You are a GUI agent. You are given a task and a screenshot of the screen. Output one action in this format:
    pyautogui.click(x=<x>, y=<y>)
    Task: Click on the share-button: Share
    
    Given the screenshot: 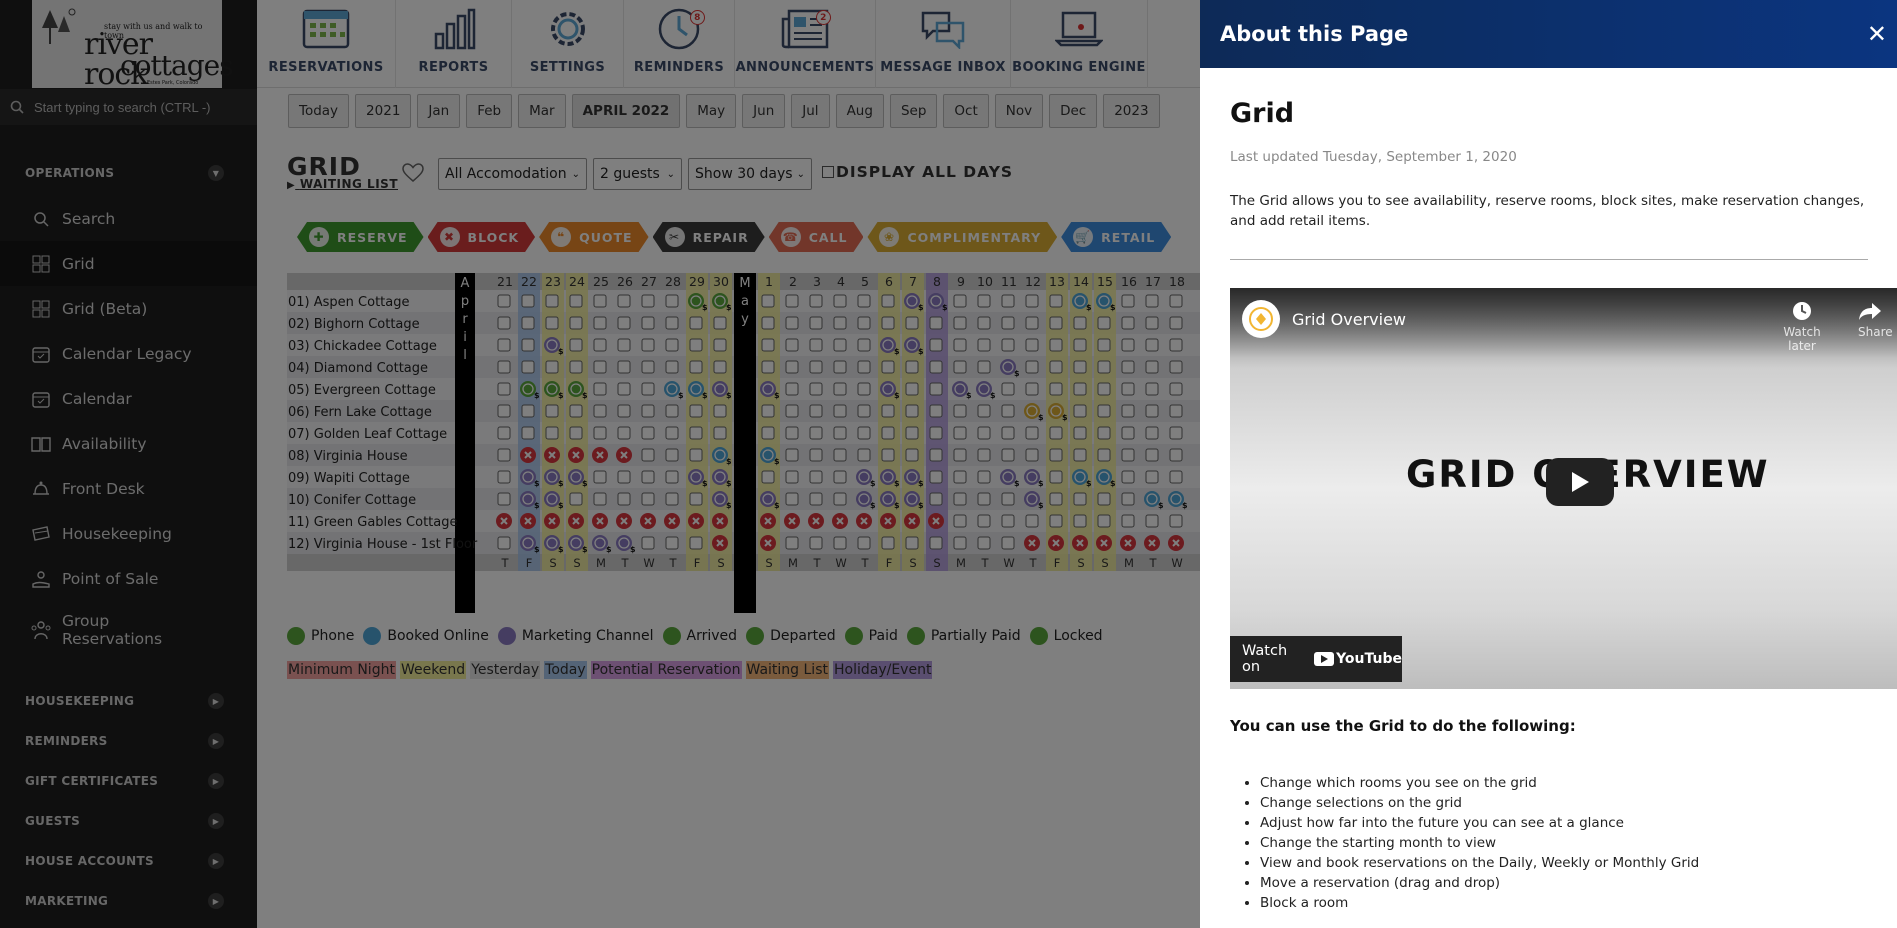 What is the action you would take?
    pyautogui.click(x=1877, y=319)
    